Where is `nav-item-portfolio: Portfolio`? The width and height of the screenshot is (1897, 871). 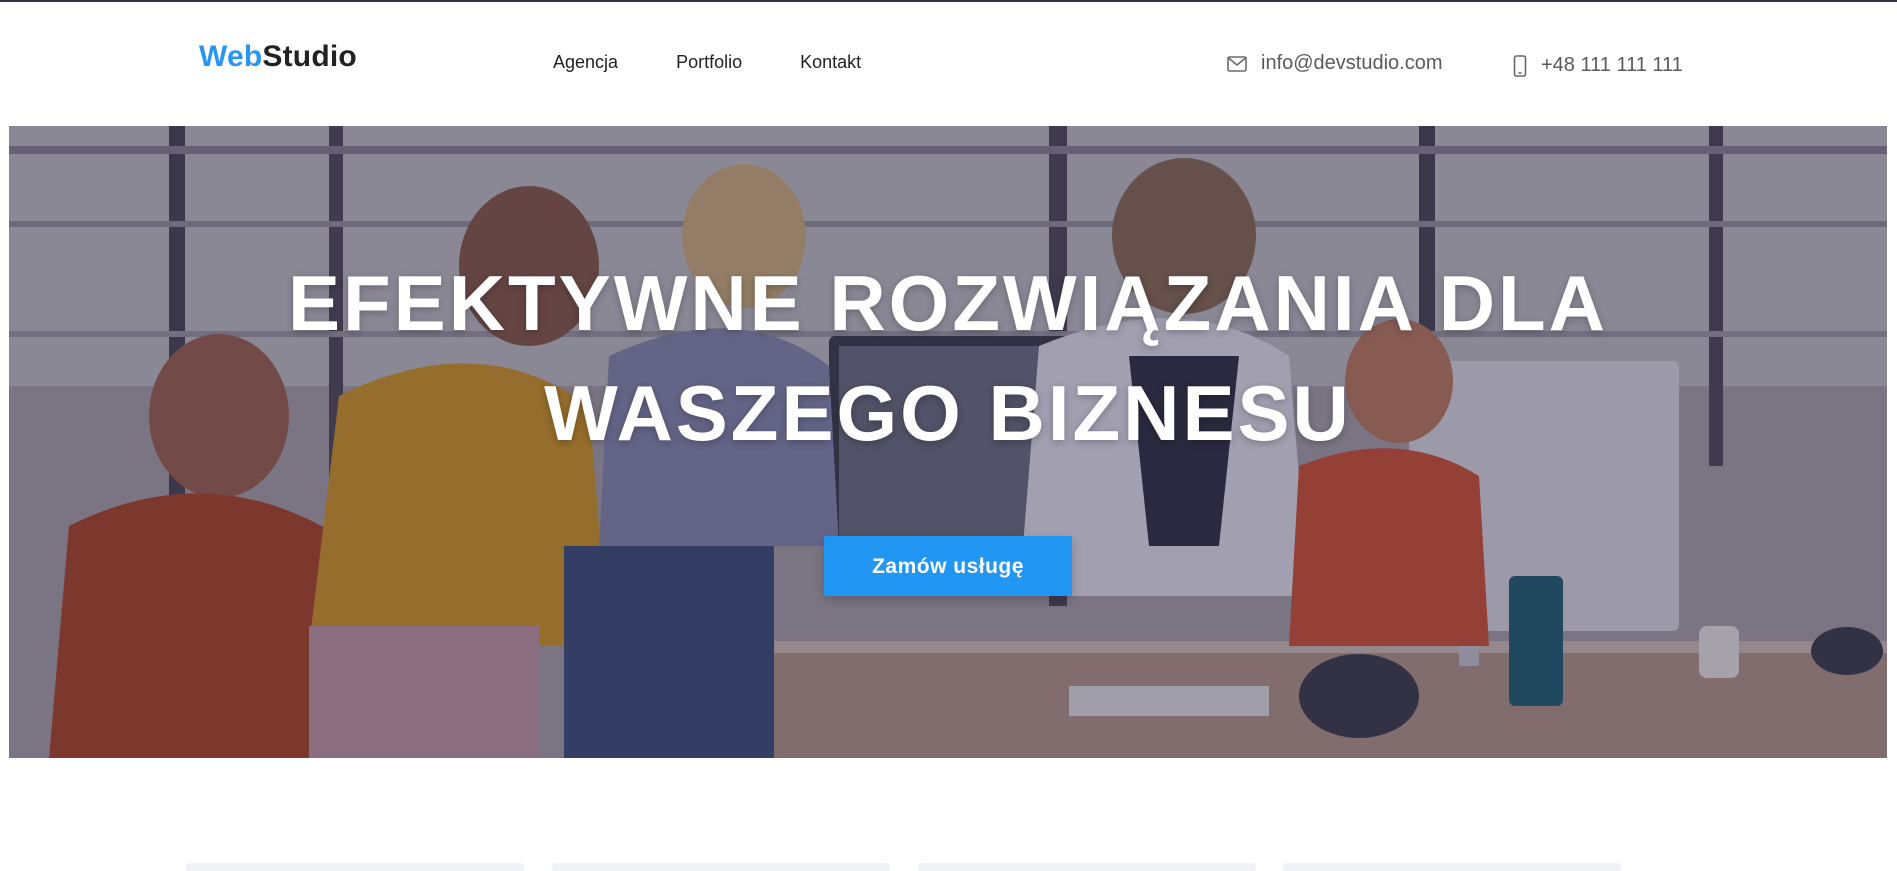
nav-item-portfolio: Portfolio is located at coordinates (709, 62).